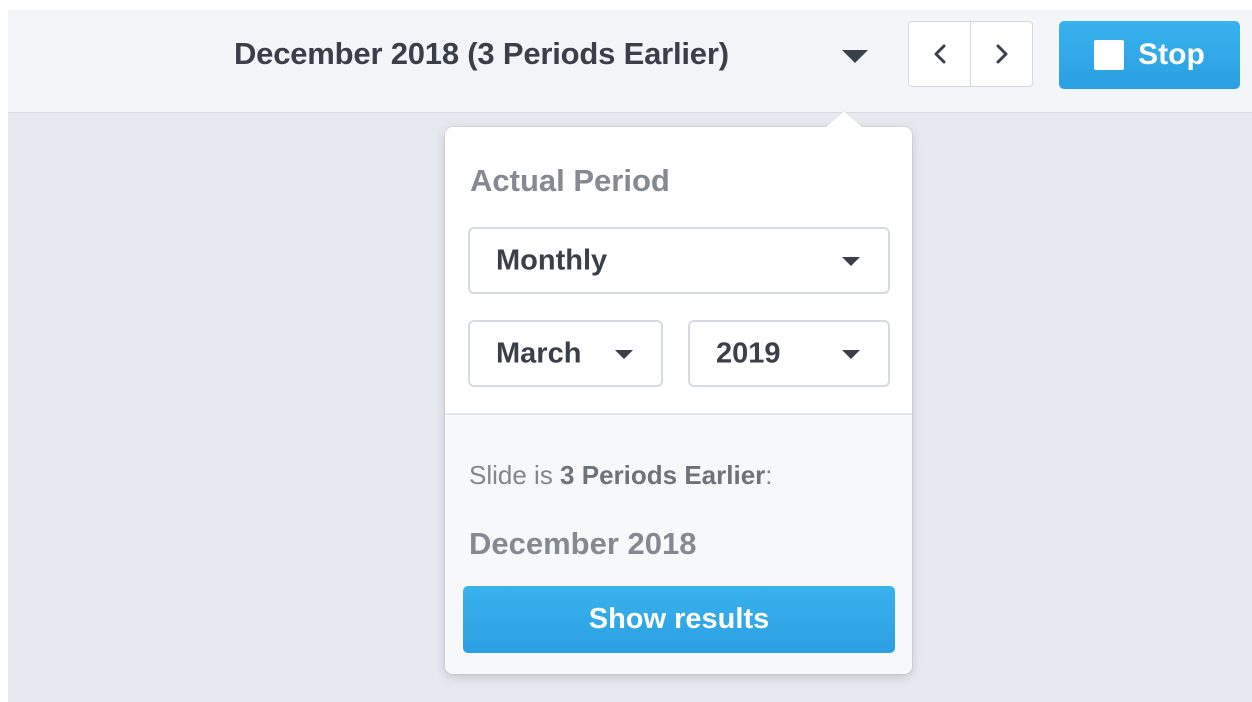 This screenshot has width=1252, height=702. I want to click on period-selector-title: December 2018 (3 Periods Earlier), so click(481, 54).